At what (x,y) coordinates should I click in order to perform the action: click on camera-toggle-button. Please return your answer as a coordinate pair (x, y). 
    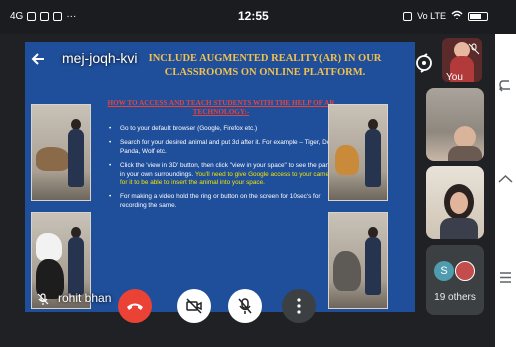
    Looking at the image, I should click on (194, 306).